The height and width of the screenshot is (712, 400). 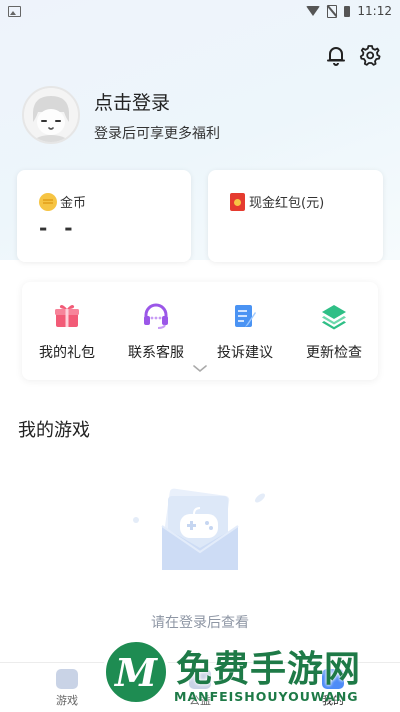 I want to click on coin-icon, so click(x=48, y=201).